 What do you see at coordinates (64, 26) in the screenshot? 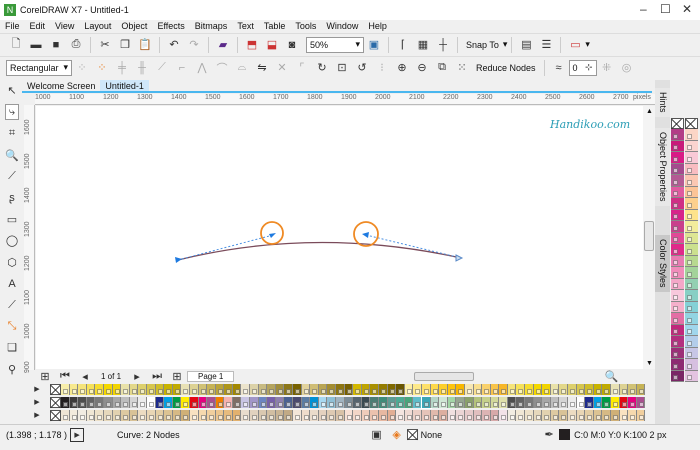
I see `menu-view: View` at bounding box center [64, 26].